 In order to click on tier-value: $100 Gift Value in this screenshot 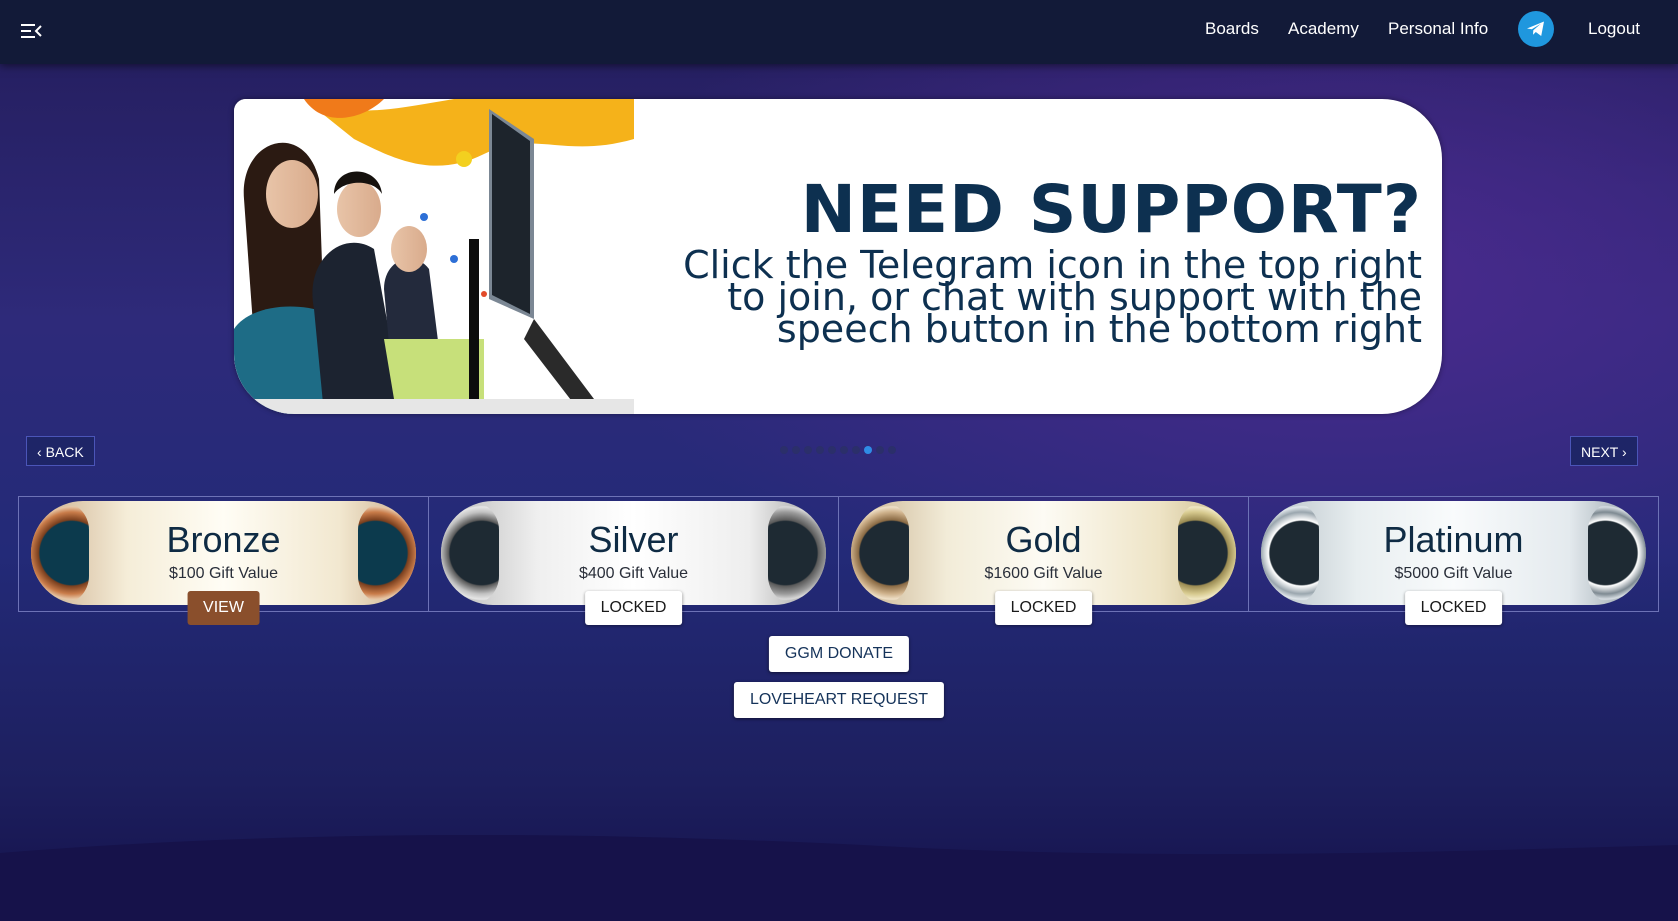, I will do `click(223, 573)`.